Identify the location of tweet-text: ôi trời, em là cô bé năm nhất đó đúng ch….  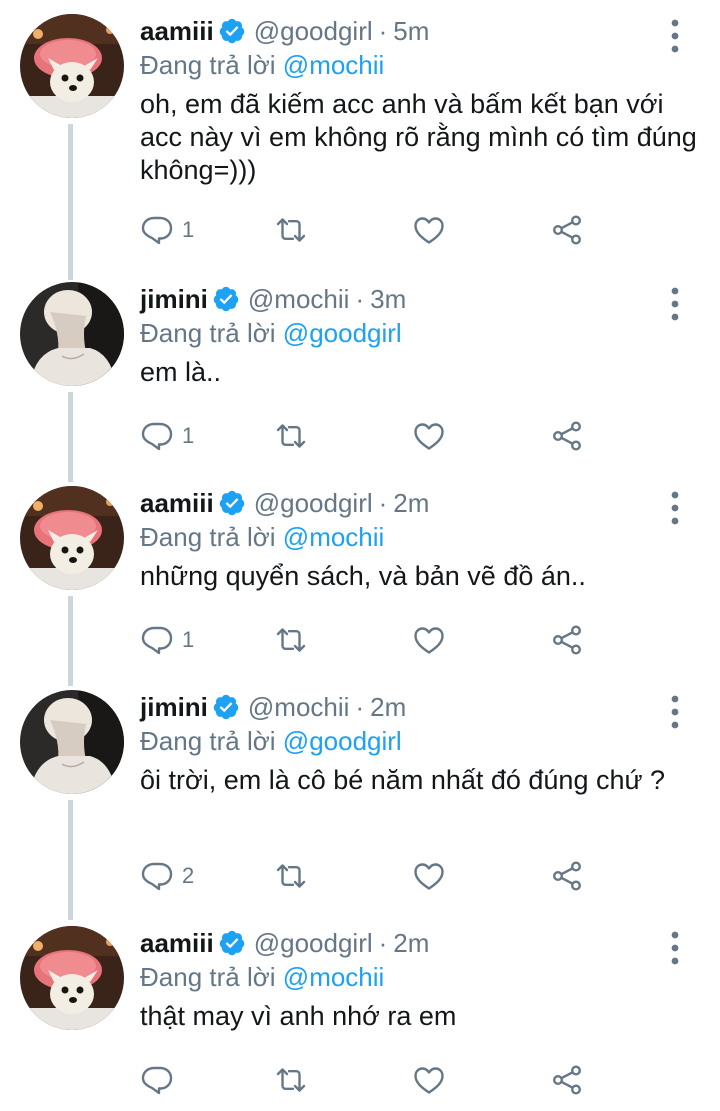
(403, 780).